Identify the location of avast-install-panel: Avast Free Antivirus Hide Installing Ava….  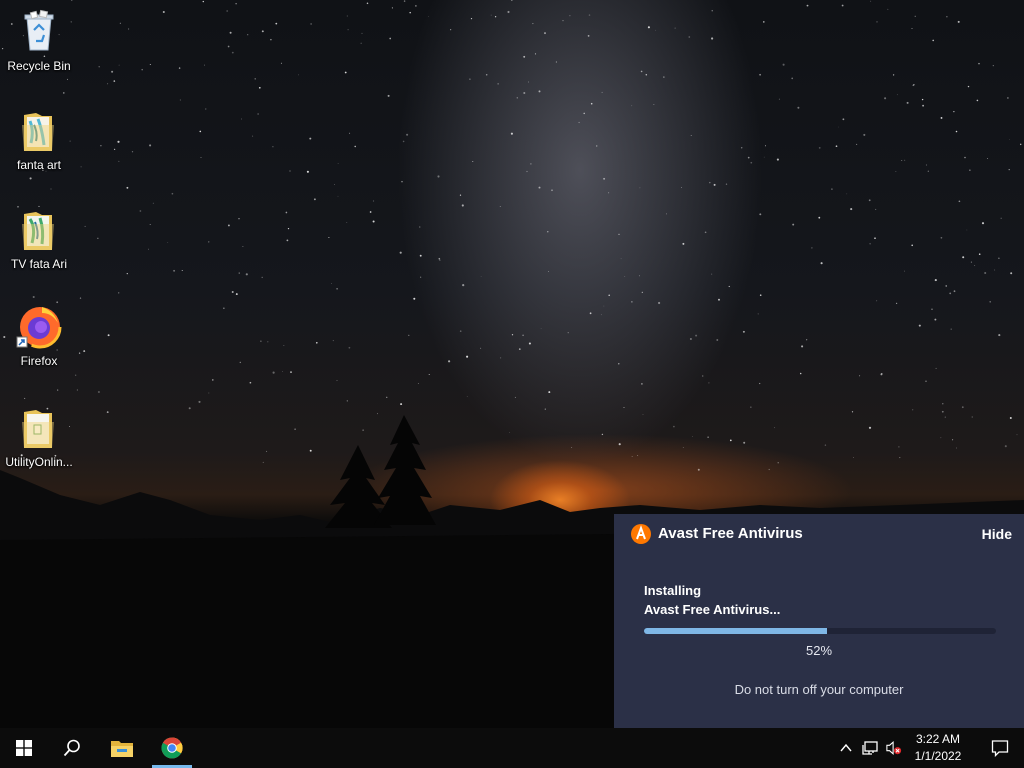
(819, 621).